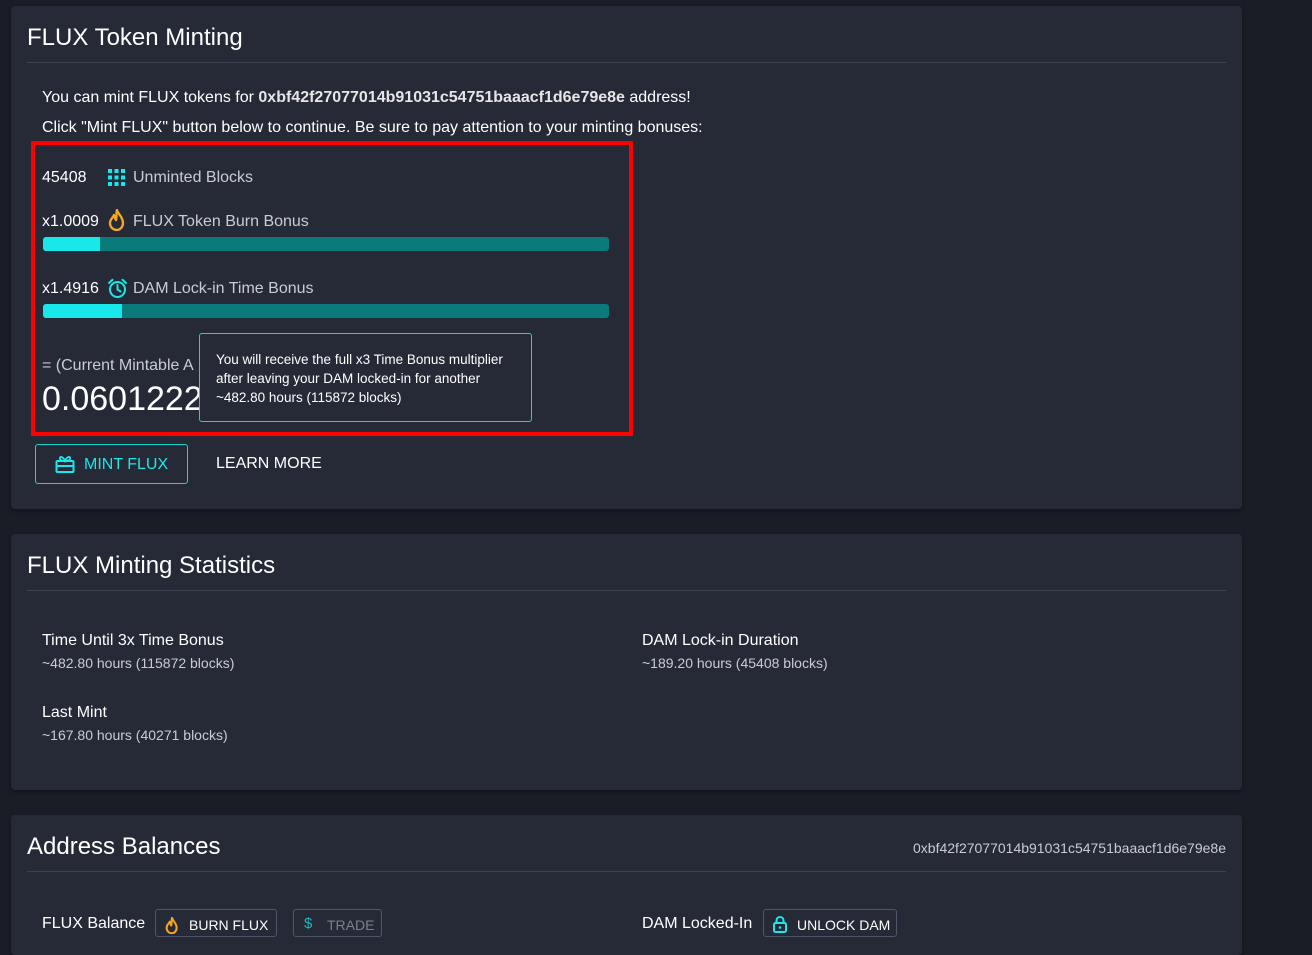  Describe the element at coordinates (657, 97) in the screenshot. I see `mint-line-suffix: address!` at that location.